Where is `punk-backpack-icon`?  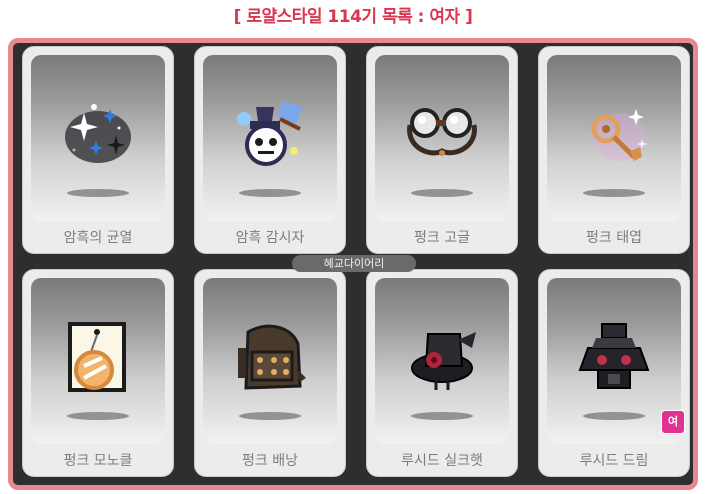 punk-backpack-icon is located at coordinates (270, 358).